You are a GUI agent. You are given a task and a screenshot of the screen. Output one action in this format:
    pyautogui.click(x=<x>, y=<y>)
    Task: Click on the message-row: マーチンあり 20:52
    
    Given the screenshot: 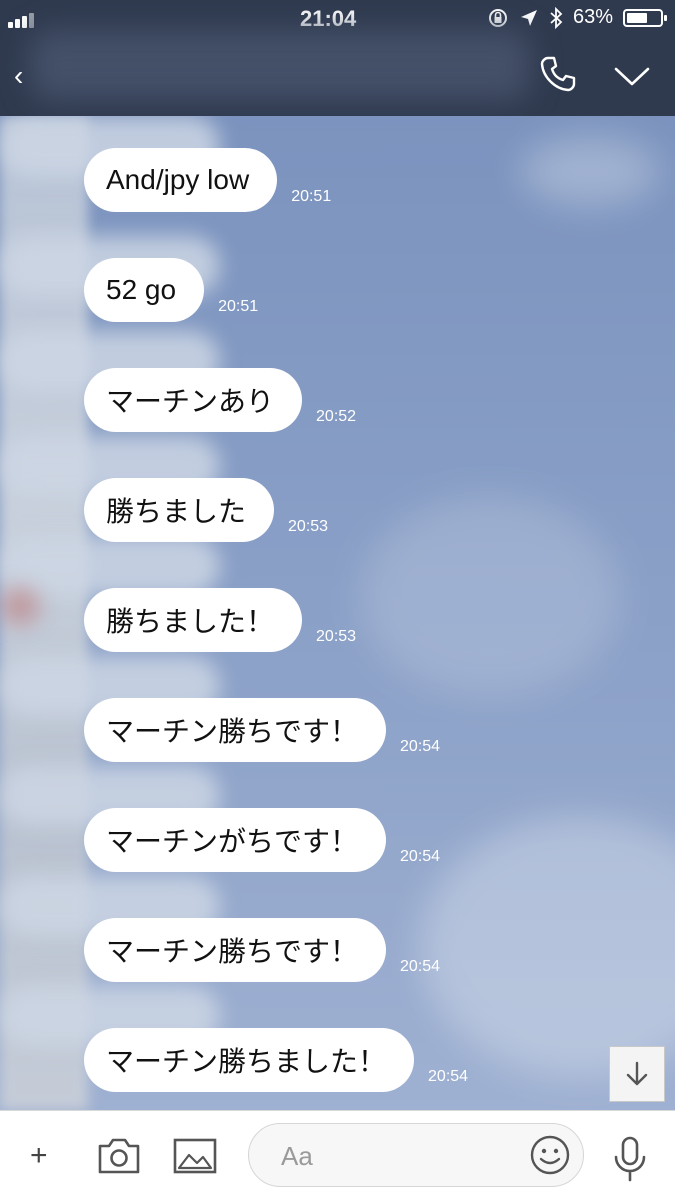 What is the action you would take?
    pyautogui.click(x=220, y=400)
    